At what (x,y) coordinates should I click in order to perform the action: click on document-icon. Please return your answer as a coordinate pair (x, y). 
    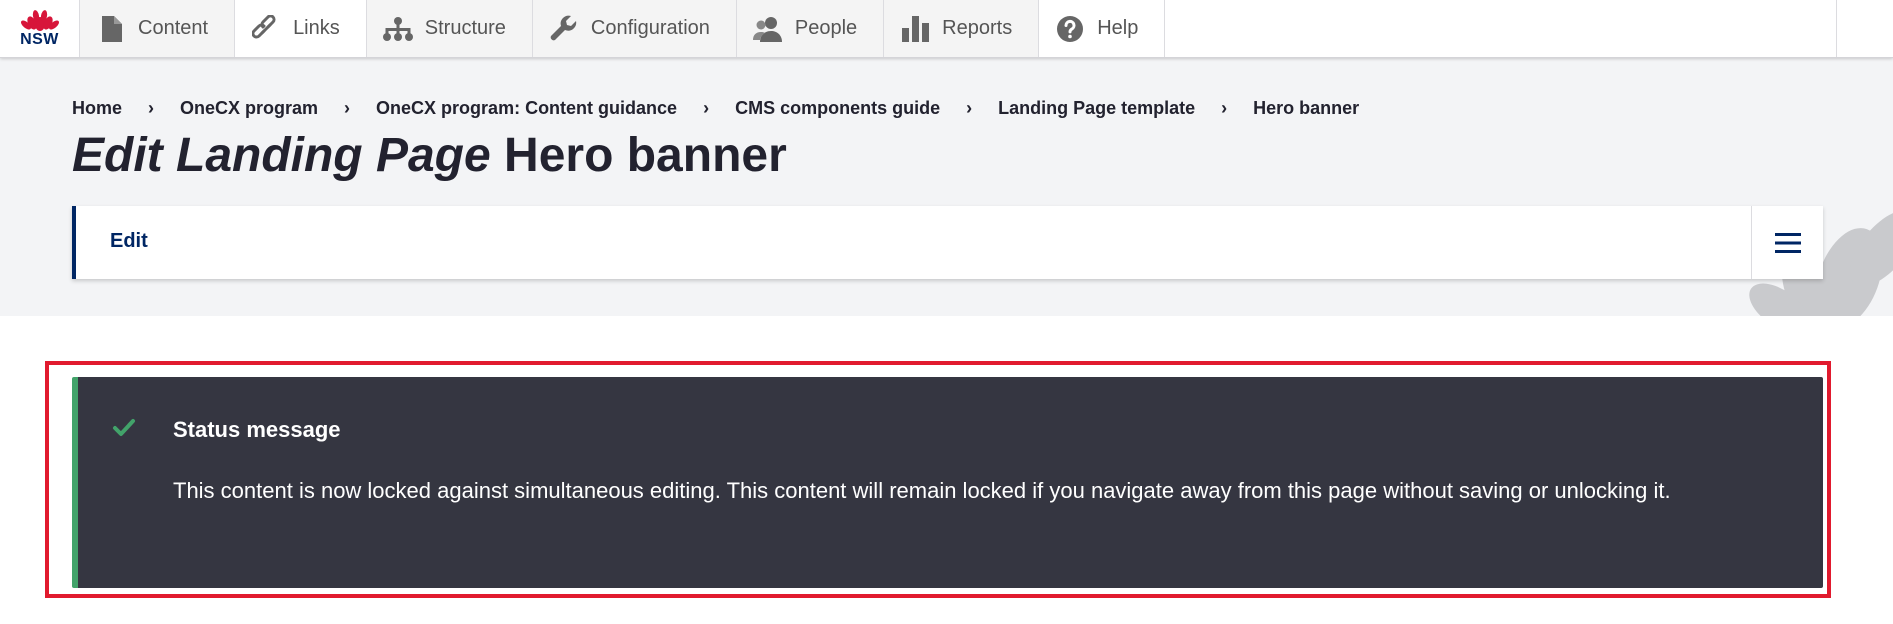
    Looking at the image, I should click on (111, 29).